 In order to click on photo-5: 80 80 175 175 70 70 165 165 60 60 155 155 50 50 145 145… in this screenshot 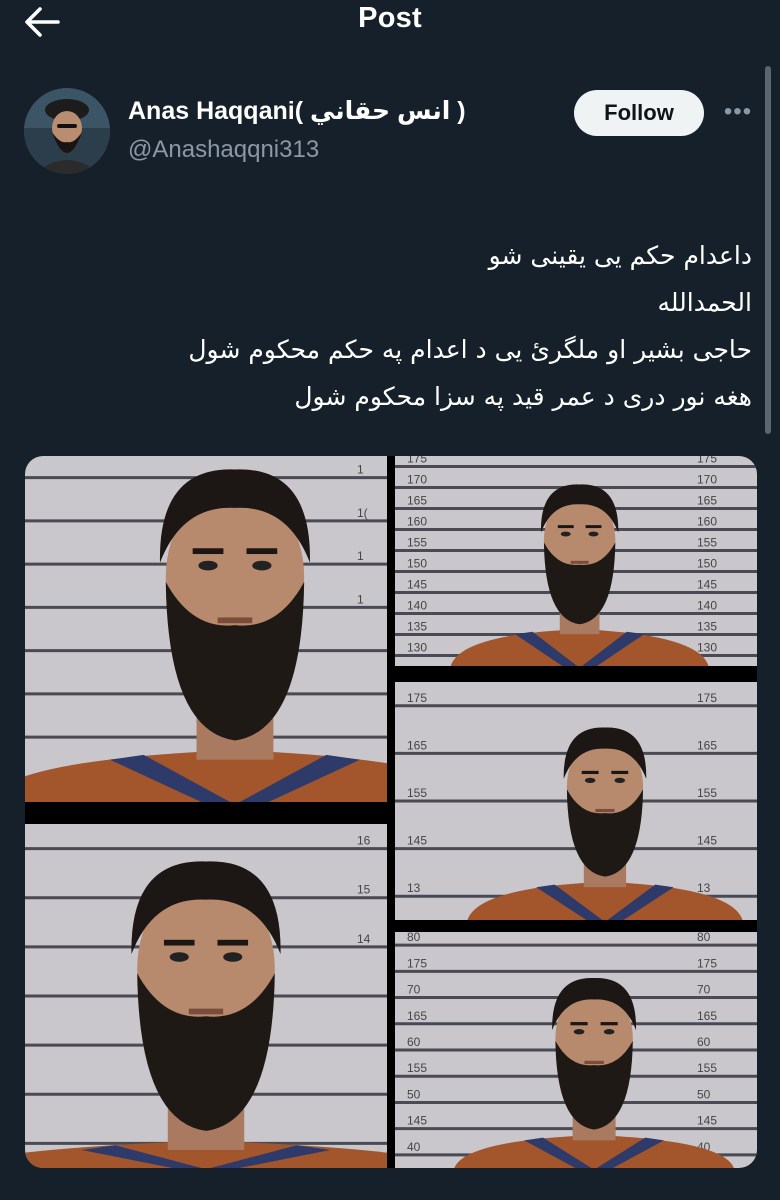, I will do `click(576, 1050)`.